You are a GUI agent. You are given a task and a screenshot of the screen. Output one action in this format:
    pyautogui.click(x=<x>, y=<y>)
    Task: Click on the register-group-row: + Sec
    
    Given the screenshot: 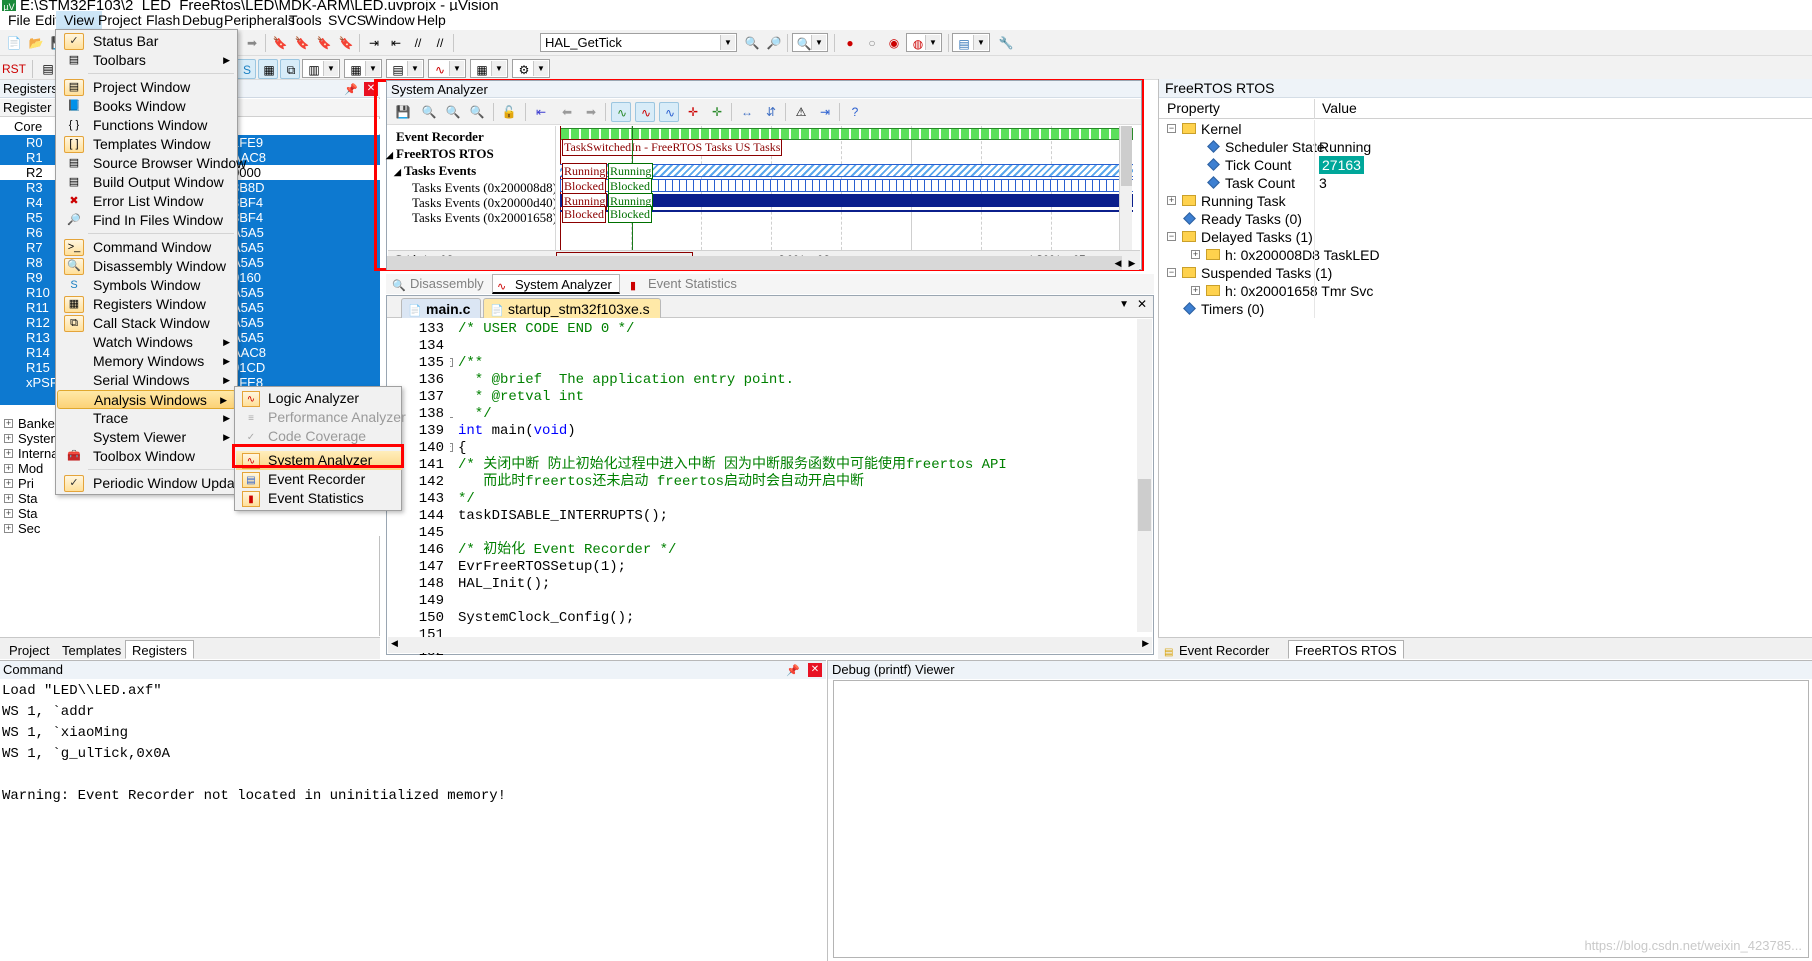 What is the action you would take?
    pyautogui.click(x=190, y=528)
    